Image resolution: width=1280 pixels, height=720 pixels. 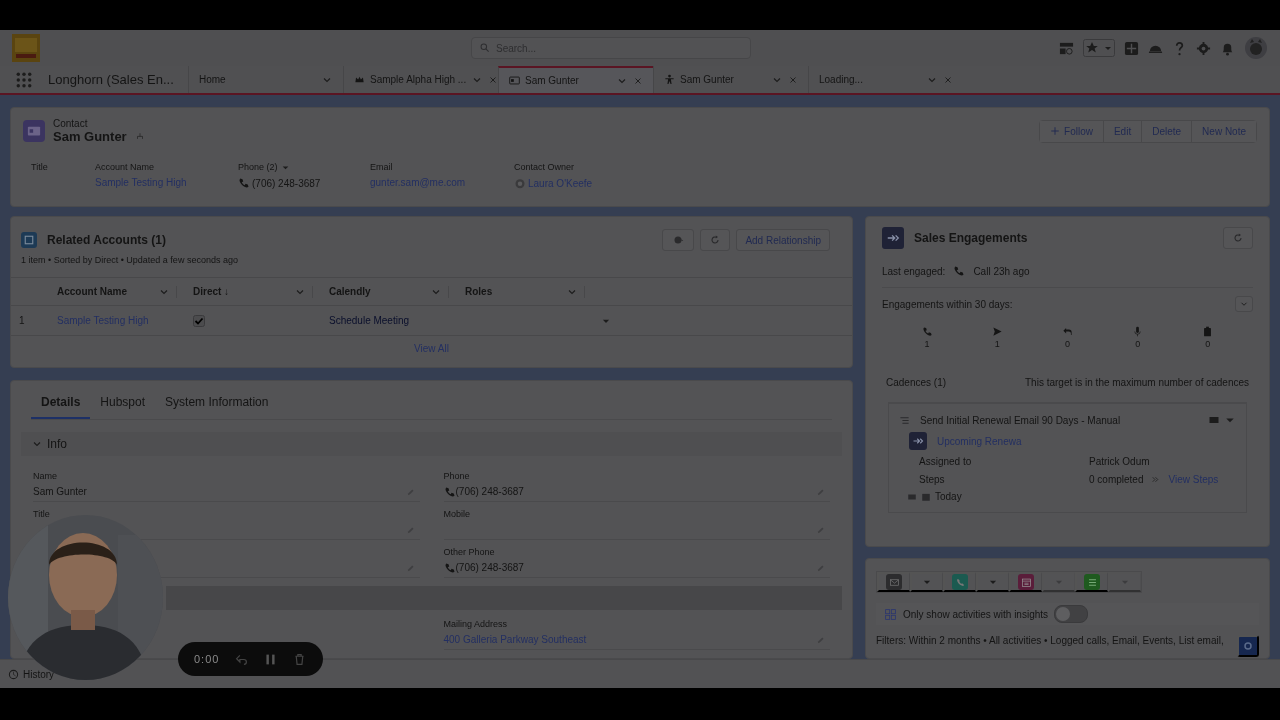 What do you see at coordinates (30, 320) in the screenshot?
I see `row-number: 1` at bounding box center [30, 320].